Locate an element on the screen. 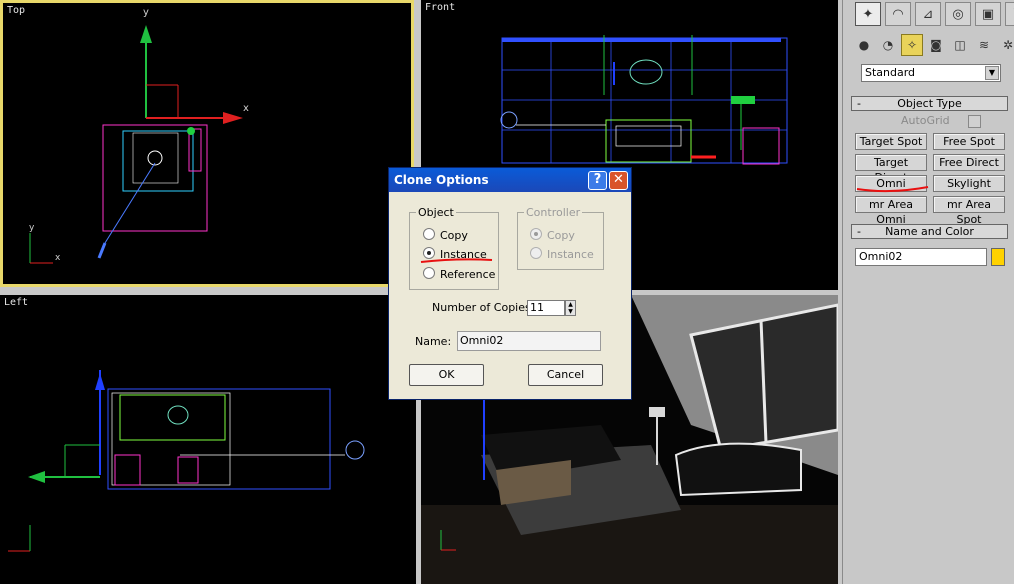 Image resolution: width=1014 pixels, height=584 pixels. chevron-down-icon: ▼ is located at coordinates (992, 73).